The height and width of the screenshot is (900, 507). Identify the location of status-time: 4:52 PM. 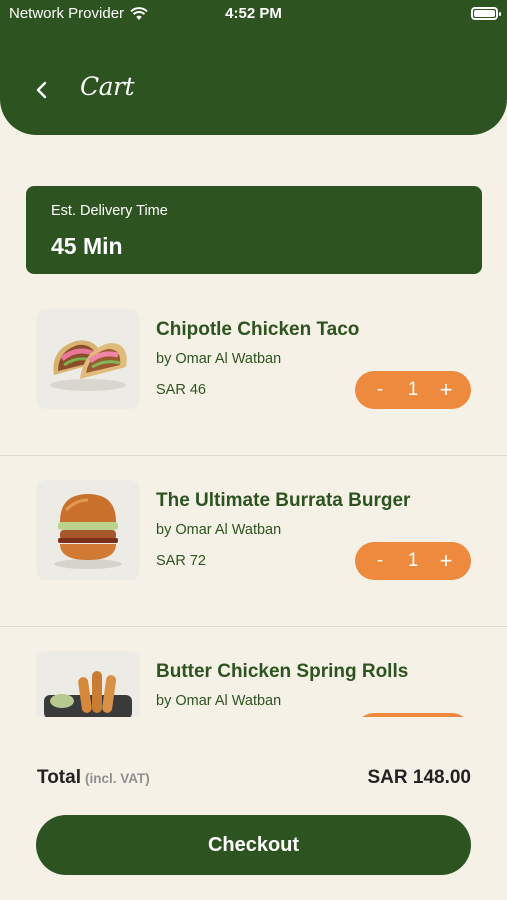
(253, 13).